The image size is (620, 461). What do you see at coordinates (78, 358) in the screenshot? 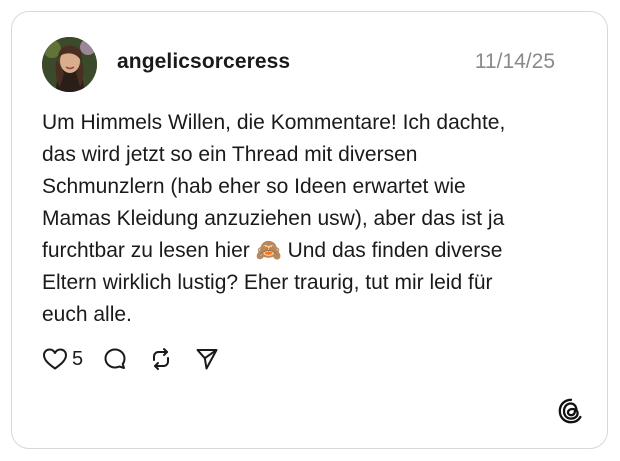
I see `like-count: 5` at bounding box center [78, 358].